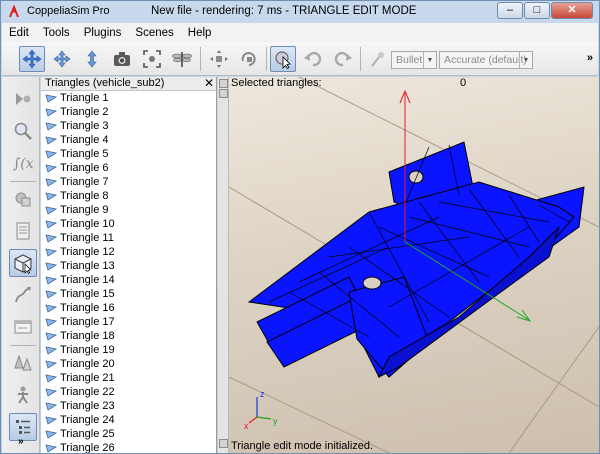  I want to click on model-browser-button, so click(23, 363).